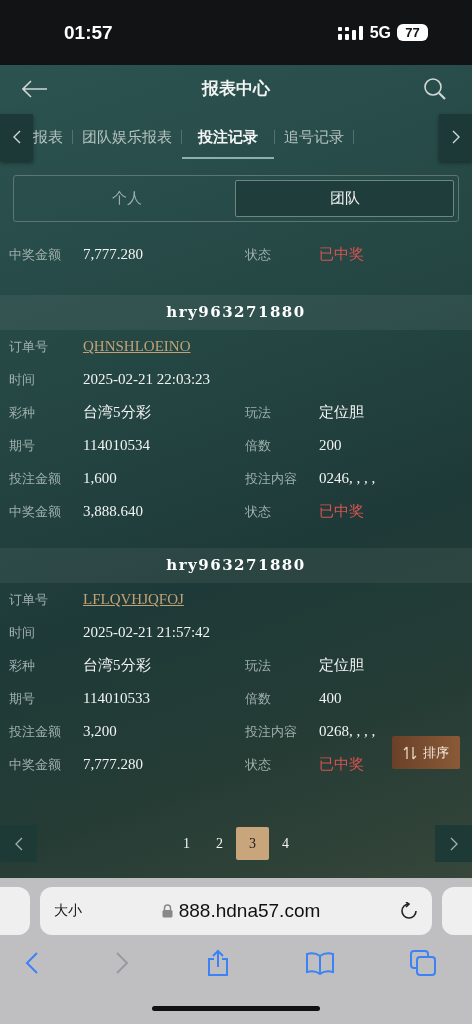 Image resolution: width=472 pixels, height=1024 pixels. Describe the element at coordinates (100, 478) in the screenshot. I see `field-value: 1,600` at that location.